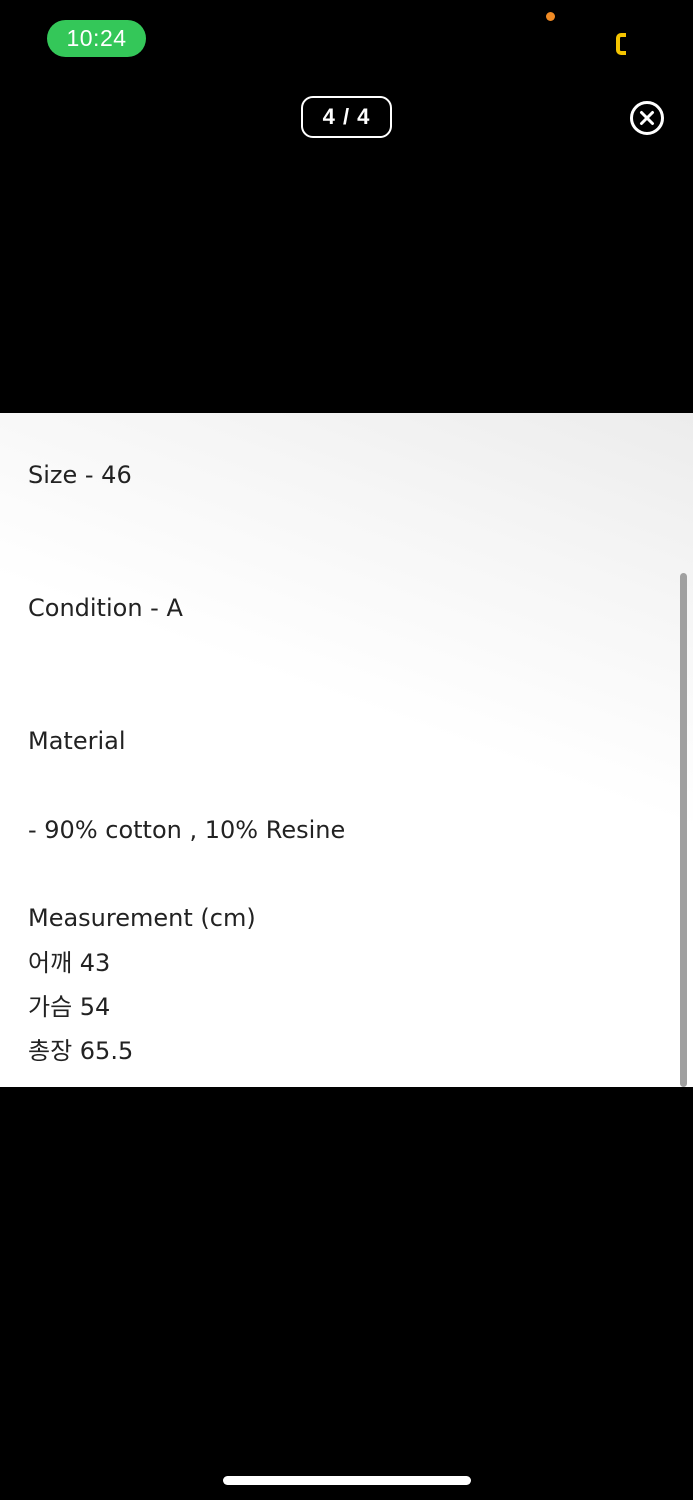  What do you see at coordinates (187, 830) in the screenshot?
I see `material-text: - 90% cotton , 10% Resine` at bounding box center [187, 830].